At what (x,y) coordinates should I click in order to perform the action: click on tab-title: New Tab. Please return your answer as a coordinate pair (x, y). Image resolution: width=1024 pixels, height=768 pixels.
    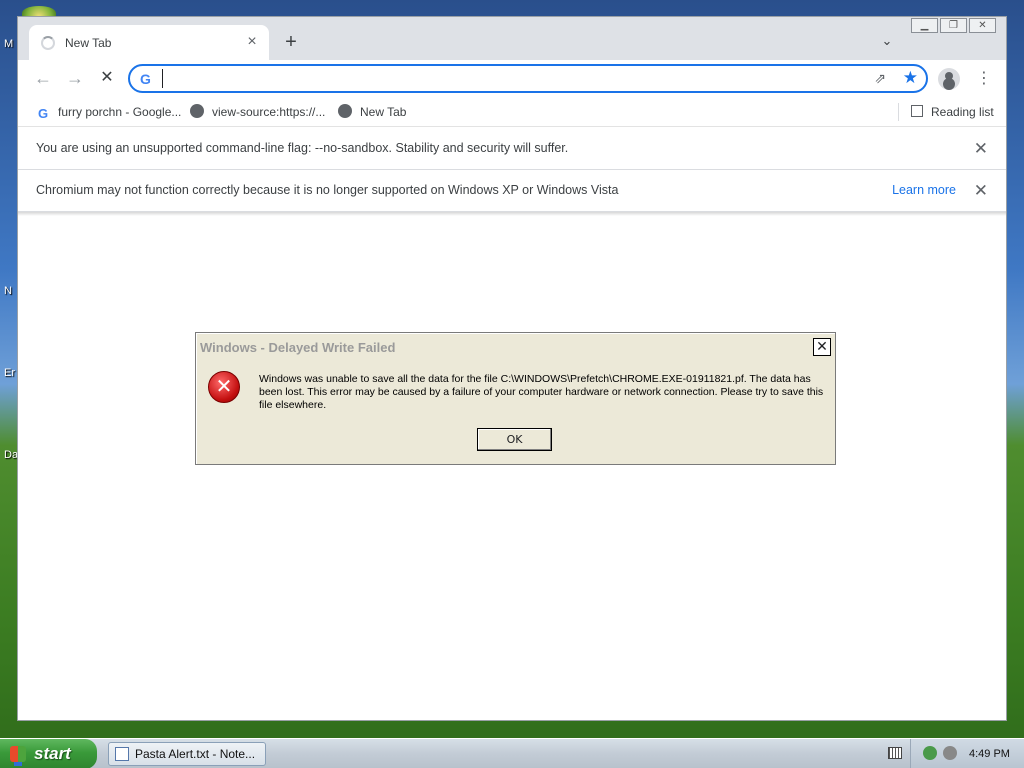
    Looking at the image, I should click on (88, 43).